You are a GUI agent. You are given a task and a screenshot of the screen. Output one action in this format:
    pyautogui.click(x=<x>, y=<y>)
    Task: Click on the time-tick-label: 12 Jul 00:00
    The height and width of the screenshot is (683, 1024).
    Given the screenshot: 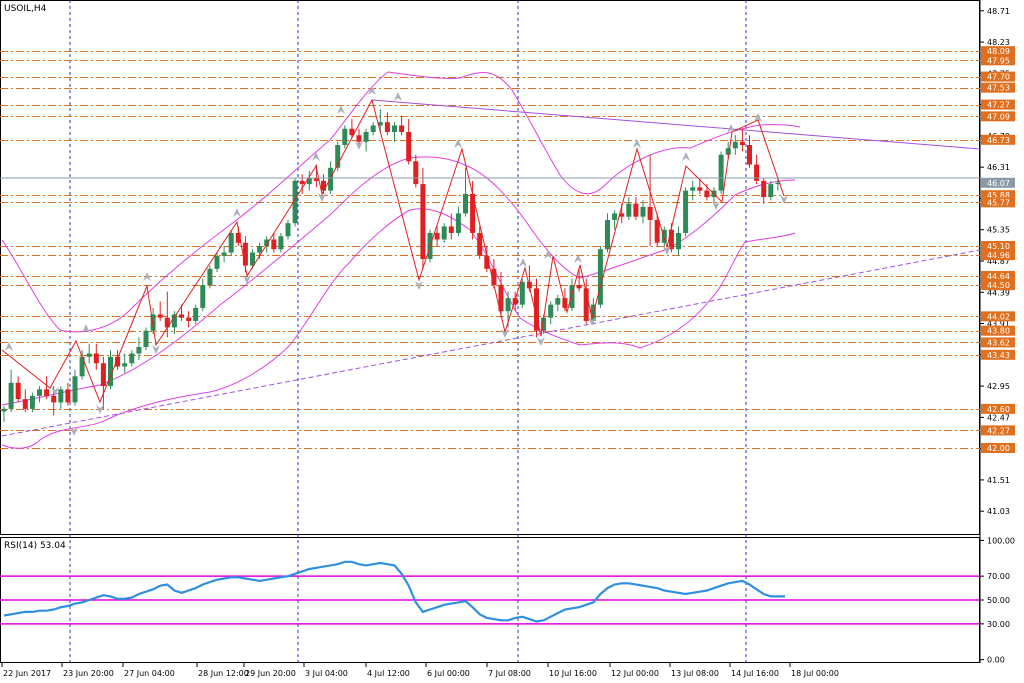 What is the action you would take?
    pyautogui.click(x=635, y=673)
    